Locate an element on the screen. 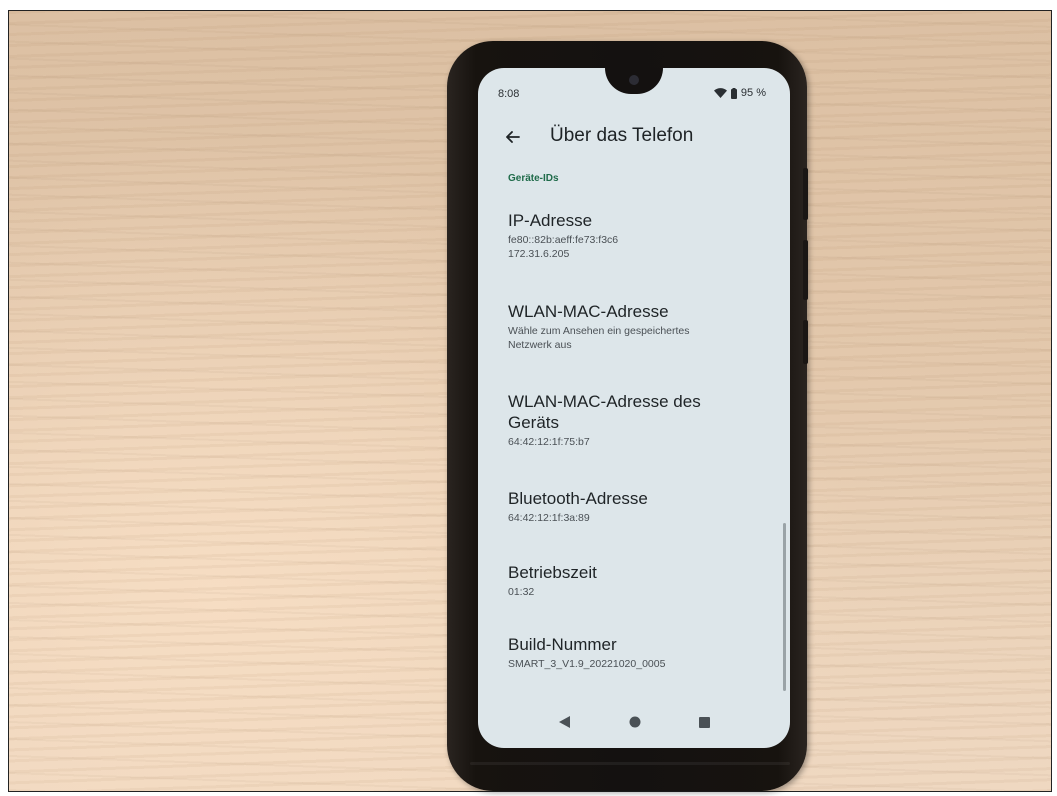  pref-summary-line: SMART_3_V1.9_20221020_0005 is located at coordinates (587, 664).